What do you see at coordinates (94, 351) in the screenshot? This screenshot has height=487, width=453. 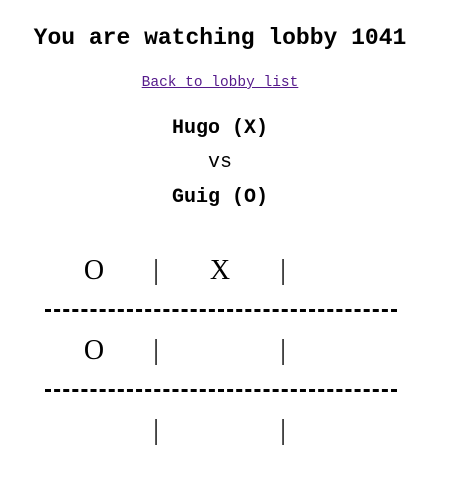 I see `board-cell-r2-c1: O` at bounding box center [94, 351].